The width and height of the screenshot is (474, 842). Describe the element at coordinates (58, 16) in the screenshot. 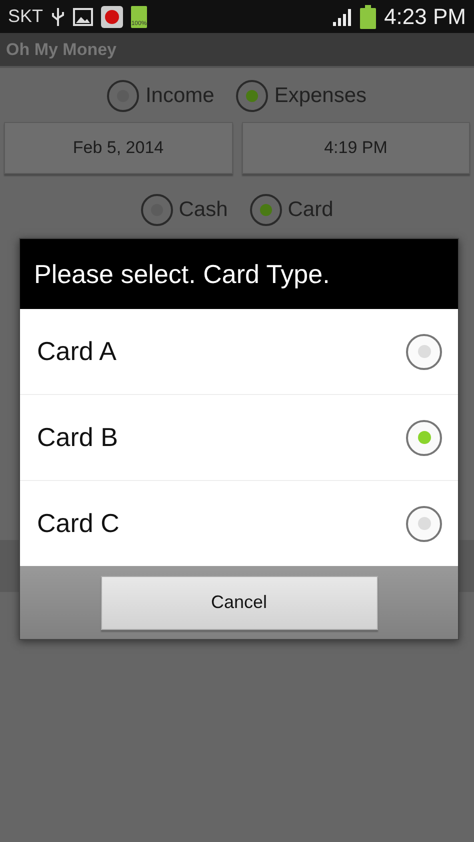

I see `usb-icon` at that location.